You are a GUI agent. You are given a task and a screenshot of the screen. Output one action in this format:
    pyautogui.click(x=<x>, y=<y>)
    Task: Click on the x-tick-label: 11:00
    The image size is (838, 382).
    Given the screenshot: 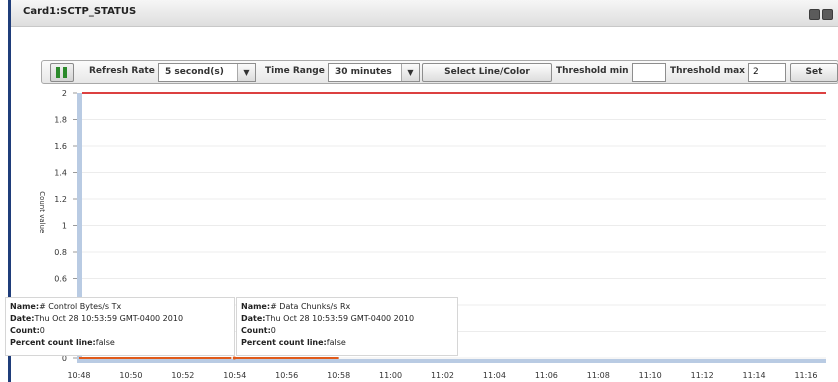 What is the action you would take?
    pyautogui.click(x=390, y=375)
    